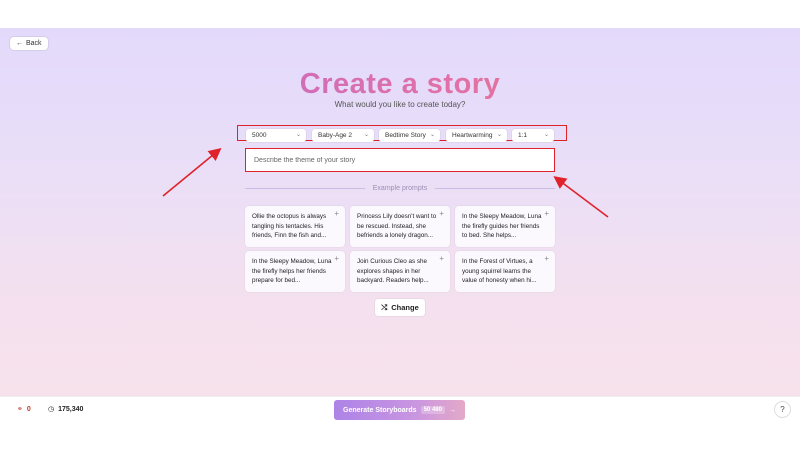 The width and height of the screenshot is (800, 450). Describe the element at coordinates (581, 197) in the screenshot. I see `annotation-arrow-right` at that location.